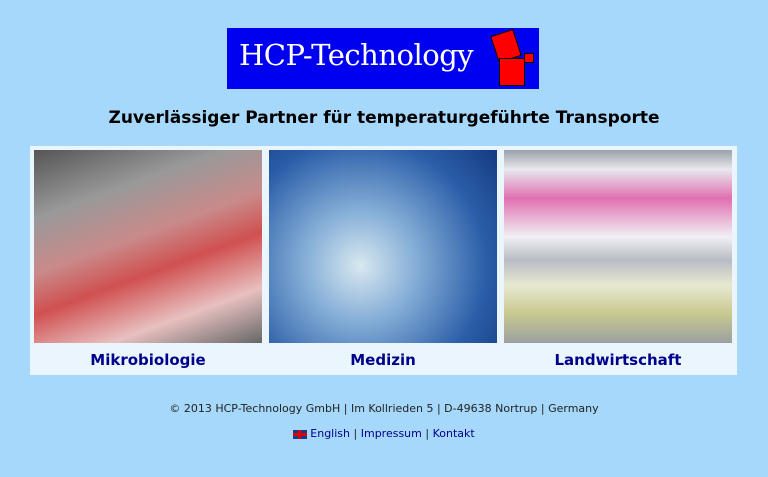  I want to click on logo: HCP-Technology, so click(383, 58).